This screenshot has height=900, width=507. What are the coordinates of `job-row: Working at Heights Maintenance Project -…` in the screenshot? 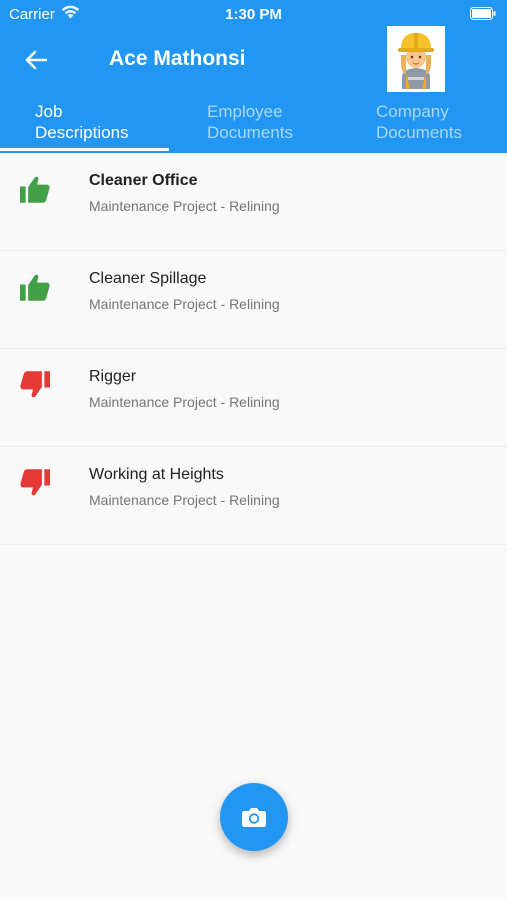 It's located at (253, 496).